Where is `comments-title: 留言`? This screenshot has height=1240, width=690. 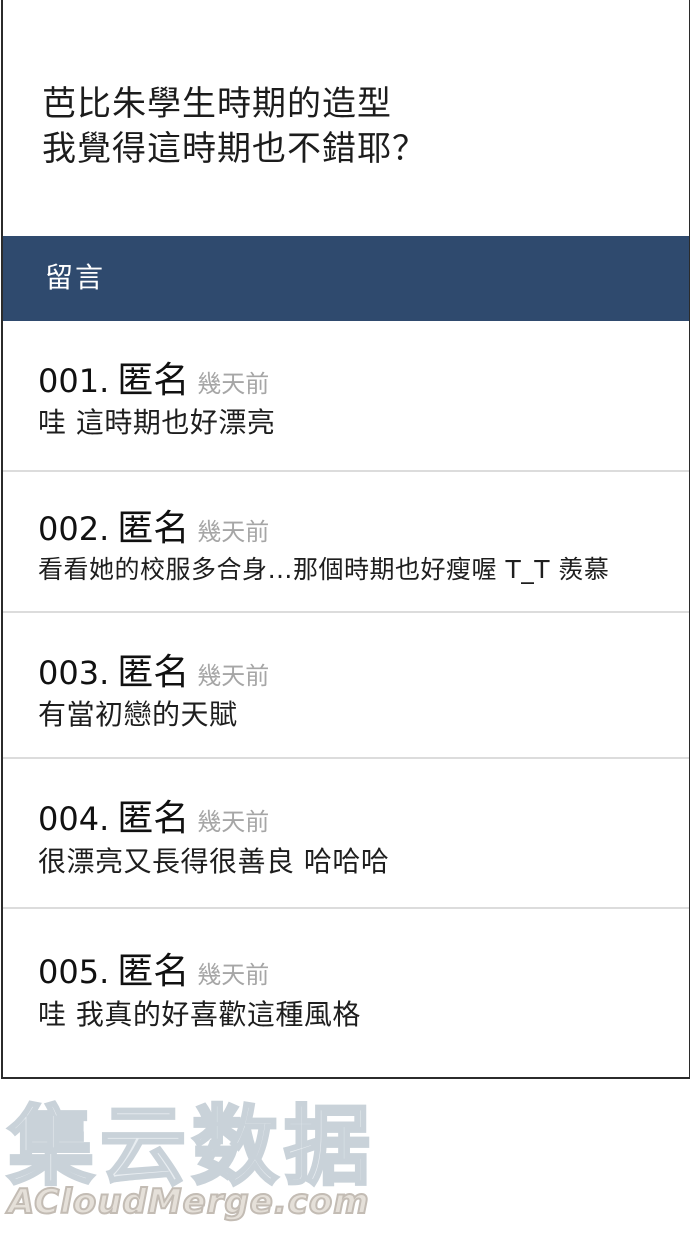 comments-title: 留言 is located at coordinates (75, 277).